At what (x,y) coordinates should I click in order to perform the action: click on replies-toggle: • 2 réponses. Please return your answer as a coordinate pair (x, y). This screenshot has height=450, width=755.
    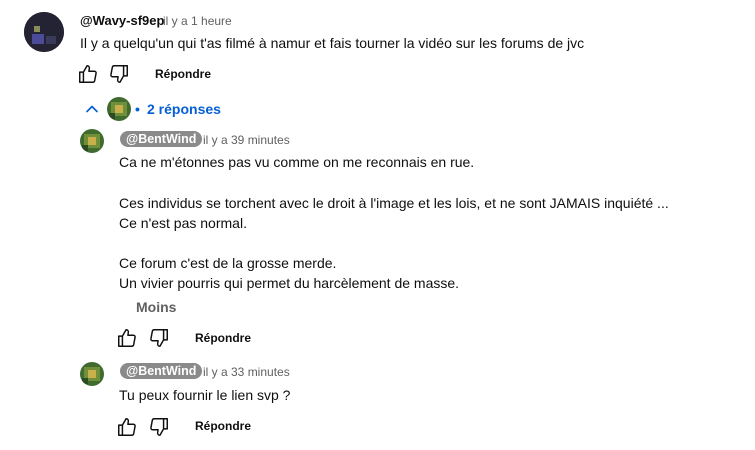
    Looking at the image, I should click on (160, 109).